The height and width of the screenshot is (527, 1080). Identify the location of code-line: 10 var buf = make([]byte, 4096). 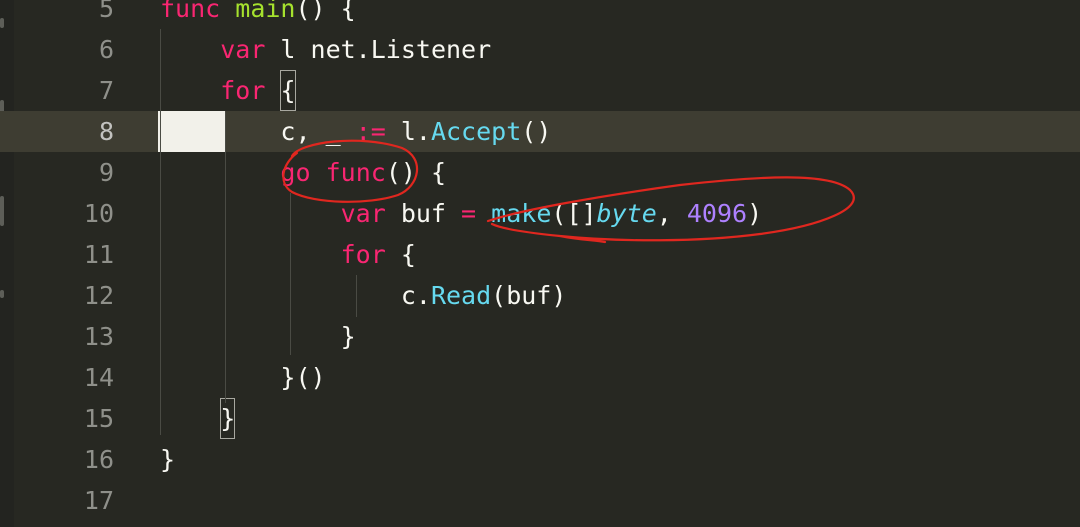
(540, 213).